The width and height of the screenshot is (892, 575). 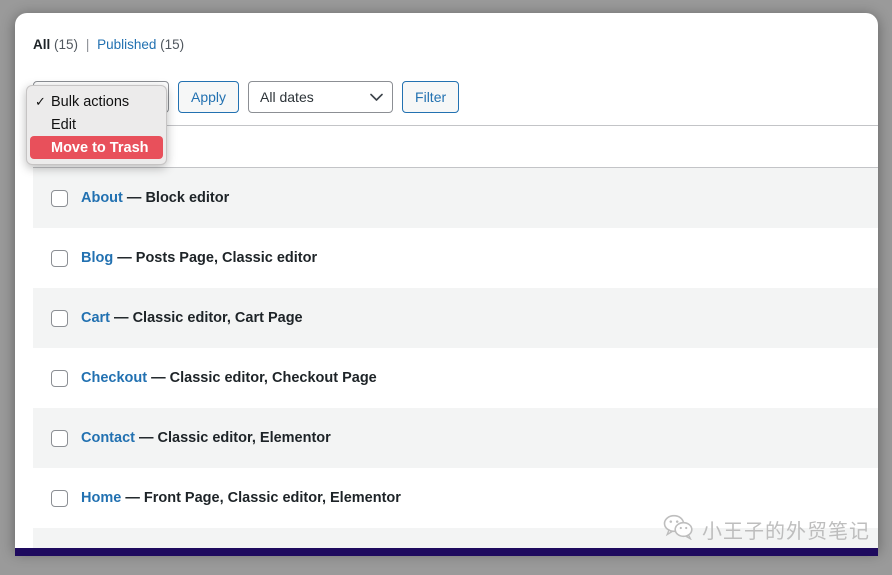 What do you see at coordinates (172, 44) in the screenshot?
I see `filter-count-published: (15)` at bounding box center [172, 44].